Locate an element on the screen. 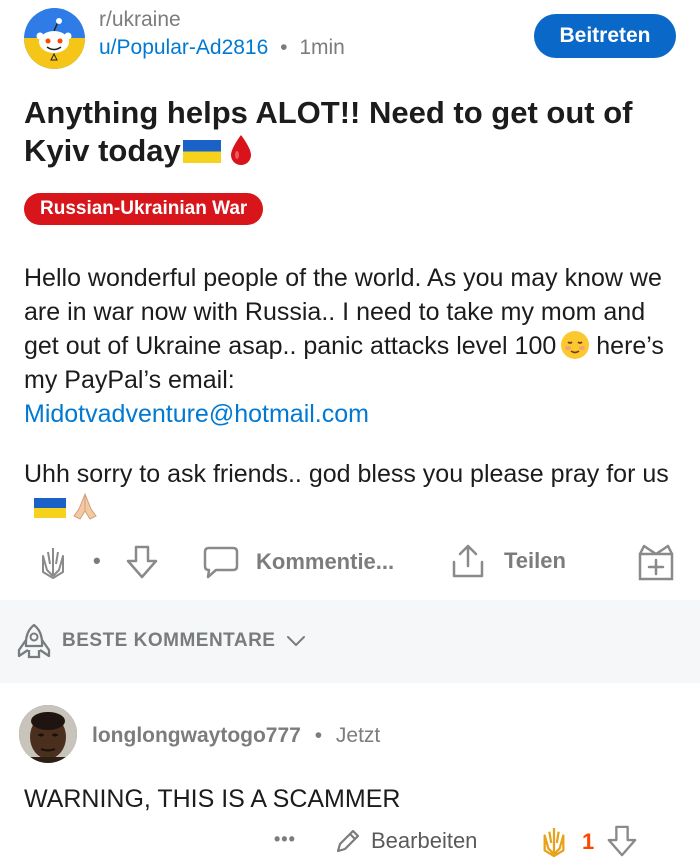 This screenshot has width=700, height=865. post-author: u/Popular-Ad2816 is located at coordinates (183, 47).